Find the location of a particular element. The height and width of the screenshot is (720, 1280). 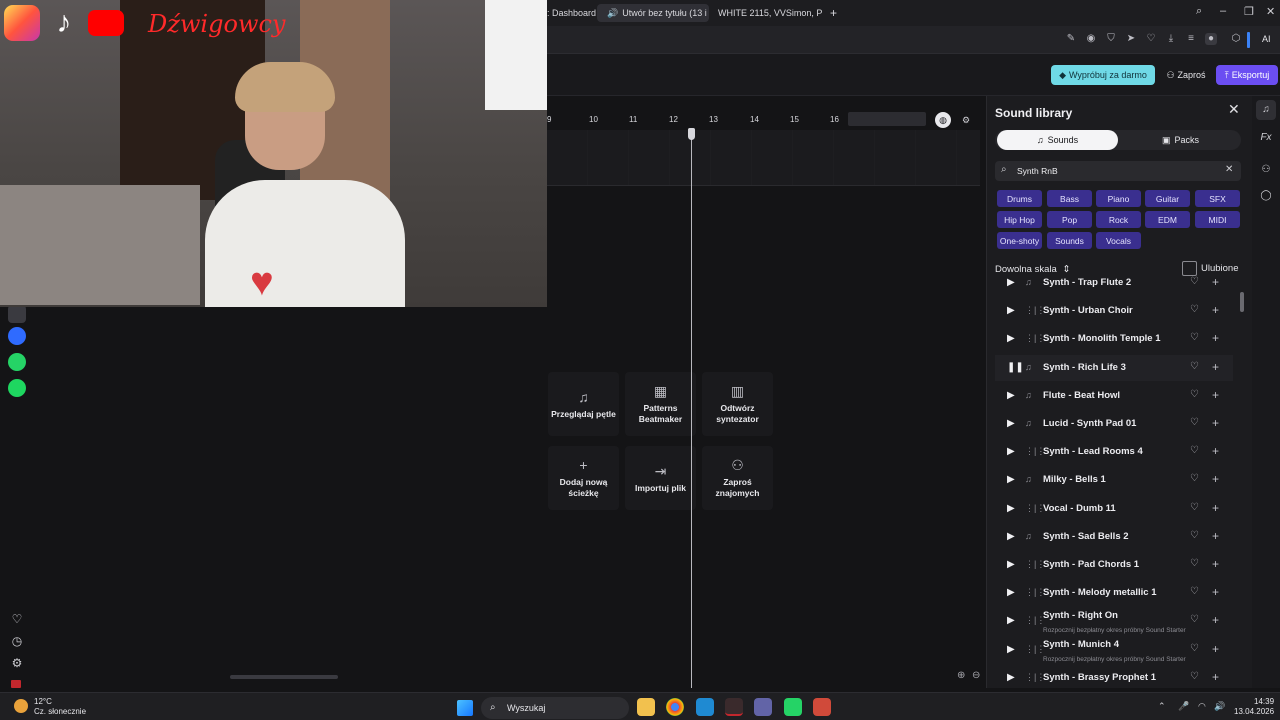

filter-chip: One-shoty is located at coordinates (1019, 240).